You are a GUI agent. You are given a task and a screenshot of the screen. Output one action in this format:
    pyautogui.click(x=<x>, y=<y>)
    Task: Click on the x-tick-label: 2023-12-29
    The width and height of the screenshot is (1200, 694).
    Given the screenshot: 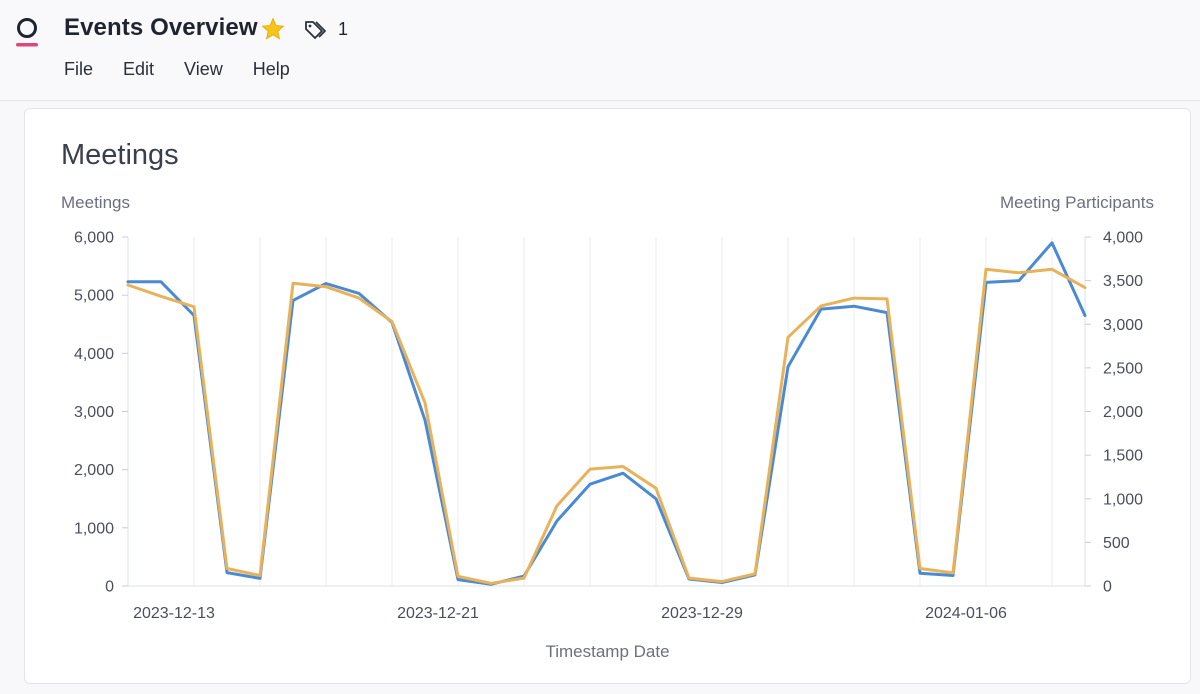 What is the action you would take?
    pyautogui.click(x=702, y=613)
    